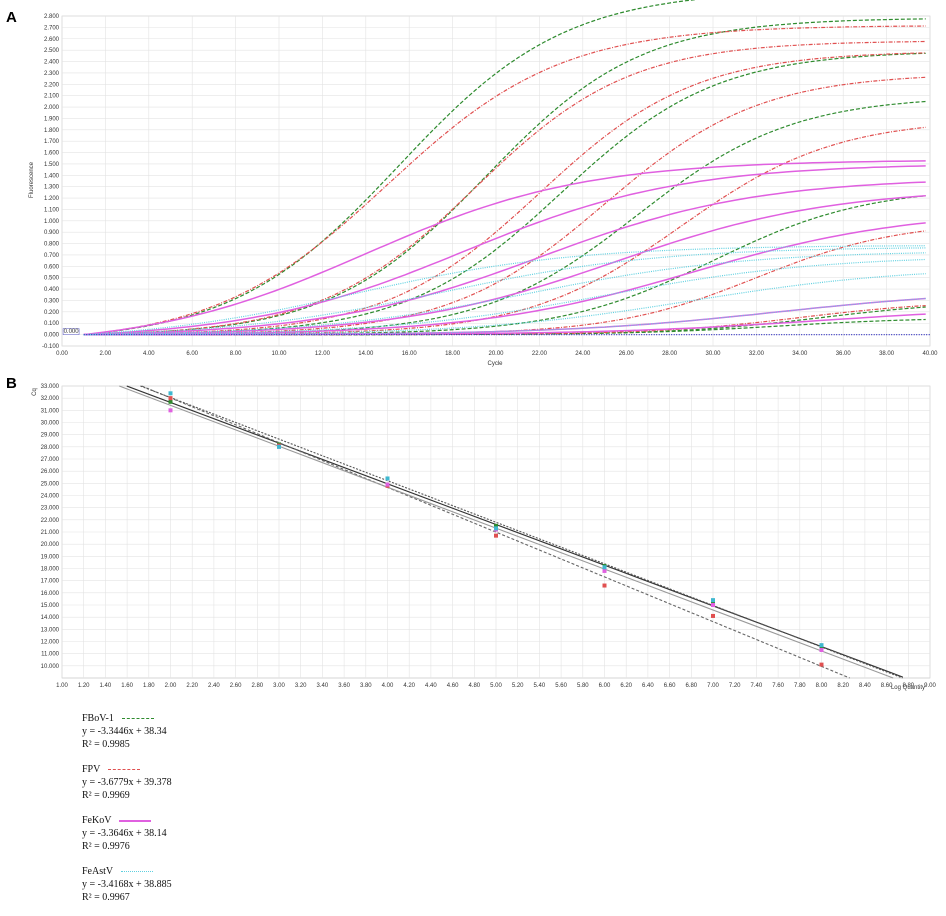 The width and height of the screenshot is (946, 916). I want to click on x-tick-label: 3.60, so click(344, 686).